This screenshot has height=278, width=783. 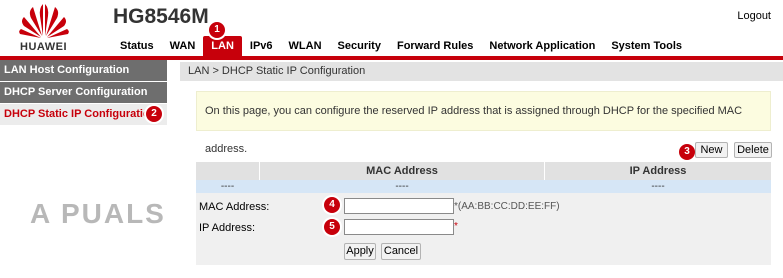 I want to click on table-cell-select: ----, so click(x=227, y=186).